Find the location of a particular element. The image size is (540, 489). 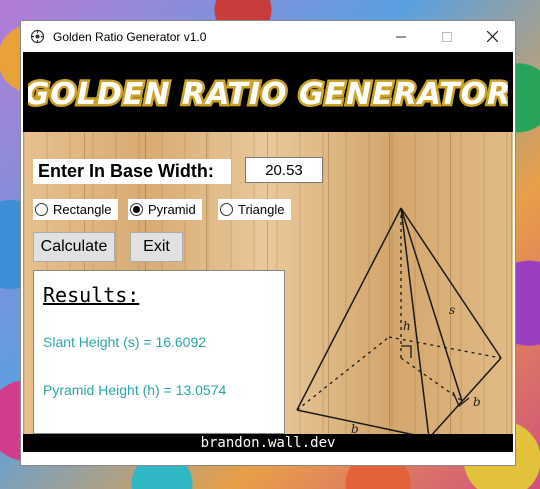

close-button is located at coordinates (492, 36).